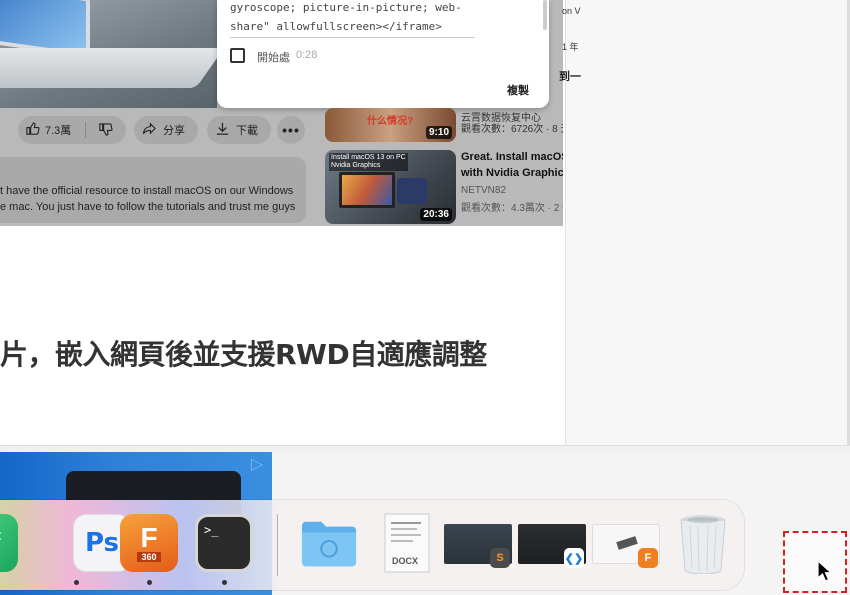 This screenshot has width=850, height=595. What do you see at coordinates (545, 15) in the screenshot?
I see `dialog-scrollbar` at bounding box center [545, 15].